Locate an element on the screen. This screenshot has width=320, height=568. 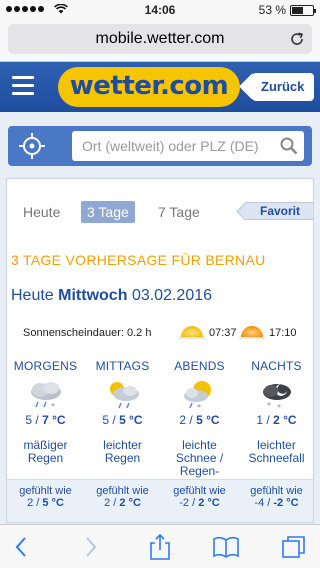
period-nachts: NACHTS * * 1 / 2 °C leichter Schneefall is located at coordinates (275, 412).